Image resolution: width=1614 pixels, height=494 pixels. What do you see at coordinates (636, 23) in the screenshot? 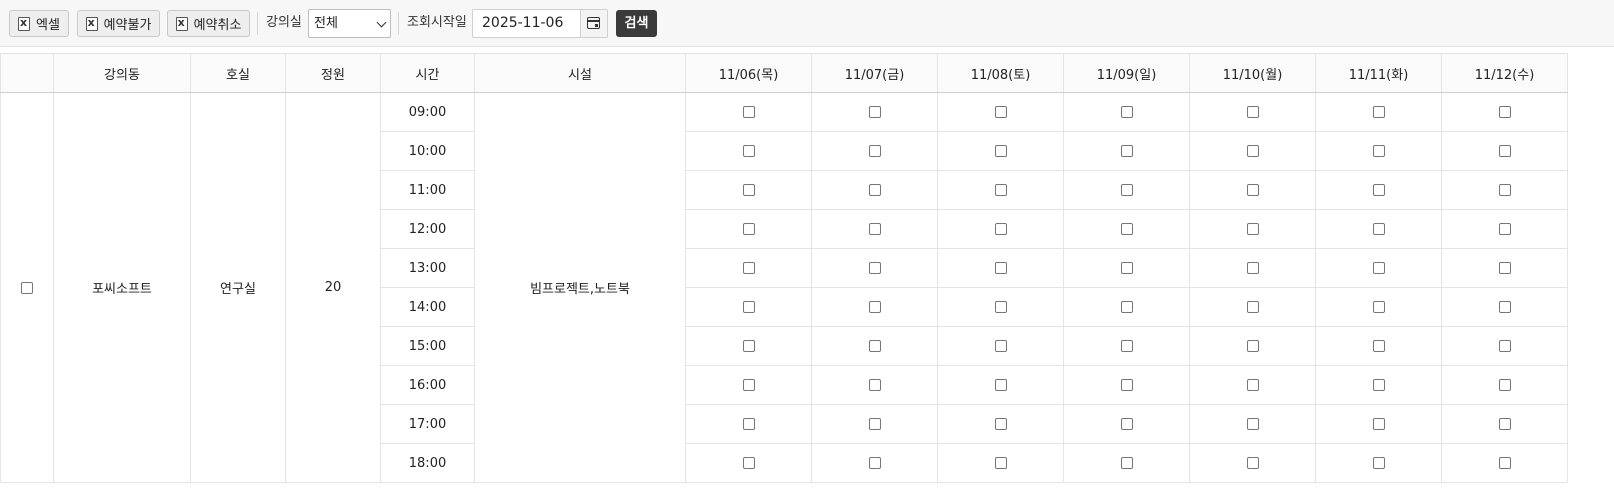
I see `search-button: 검색` at bounding box center [636, 23].